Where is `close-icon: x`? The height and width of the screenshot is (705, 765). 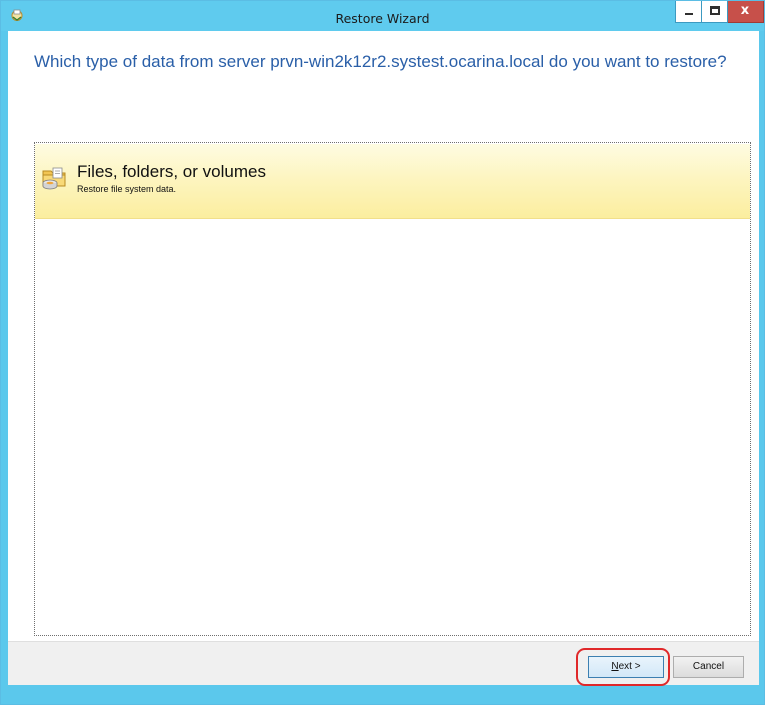
close-icon: x is located at coordinates (745, 10).